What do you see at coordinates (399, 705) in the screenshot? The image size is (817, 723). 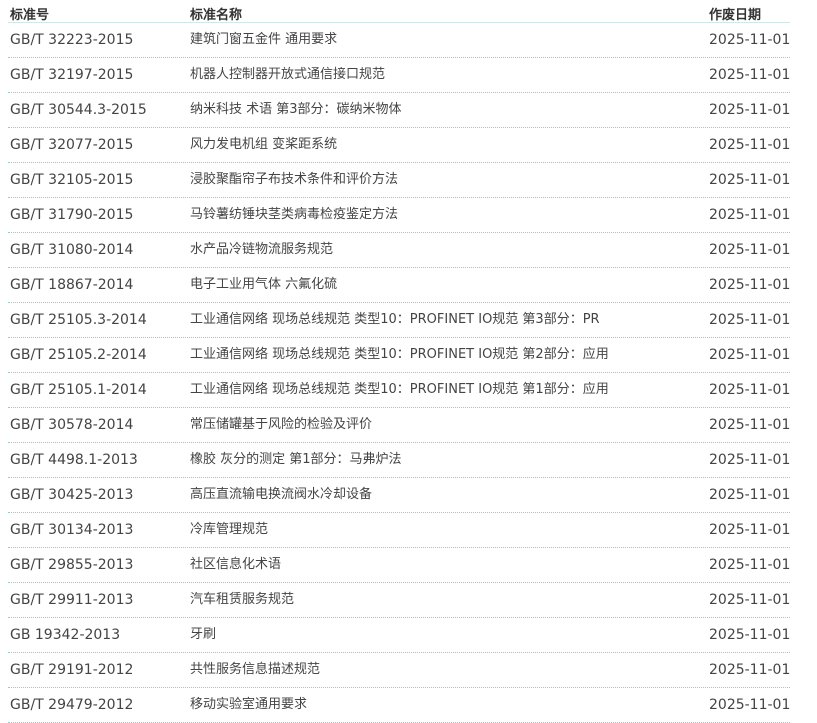 I see `table-row: GB/T 29479-2012 移动实验室通用要求 2025-11-01` at bounding box center [399, 705].